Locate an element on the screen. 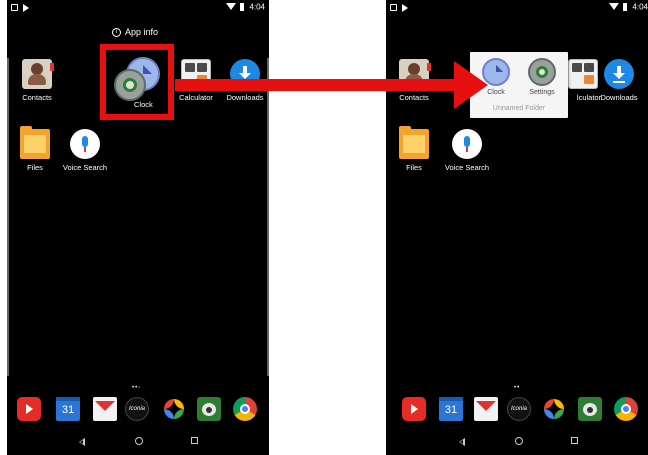  download-icon is located at coordinates (619, 74).